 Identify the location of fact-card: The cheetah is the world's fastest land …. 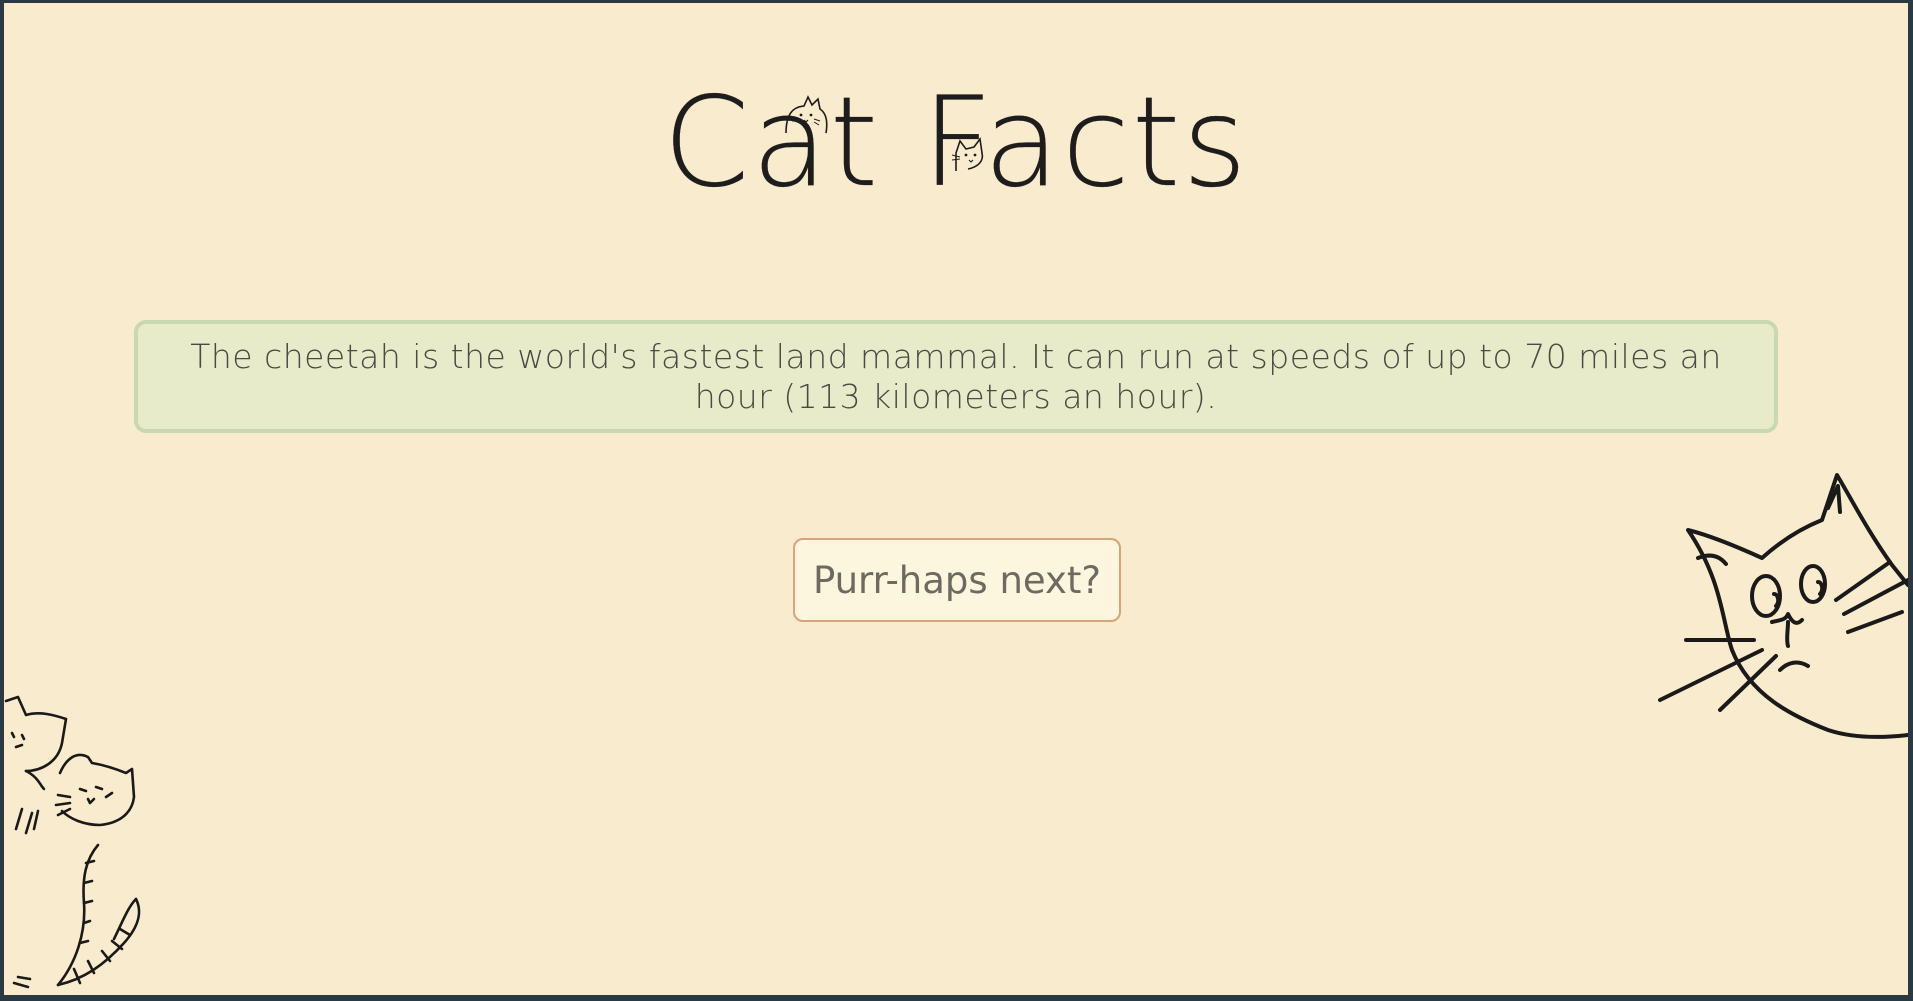
(956, 376).